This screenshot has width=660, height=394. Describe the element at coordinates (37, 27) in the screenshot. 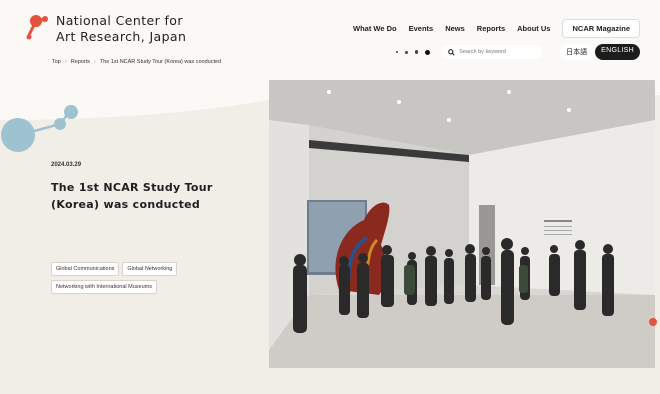

I see `logo-icon` at that location.